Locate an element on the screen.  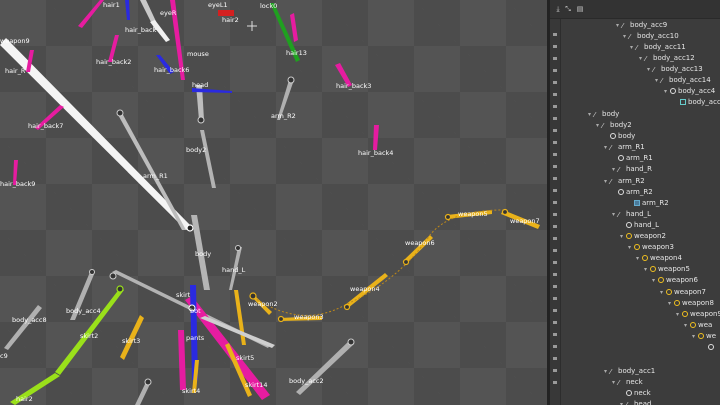
label-weapon9: weapon9 is located at coordinates (15, 41).